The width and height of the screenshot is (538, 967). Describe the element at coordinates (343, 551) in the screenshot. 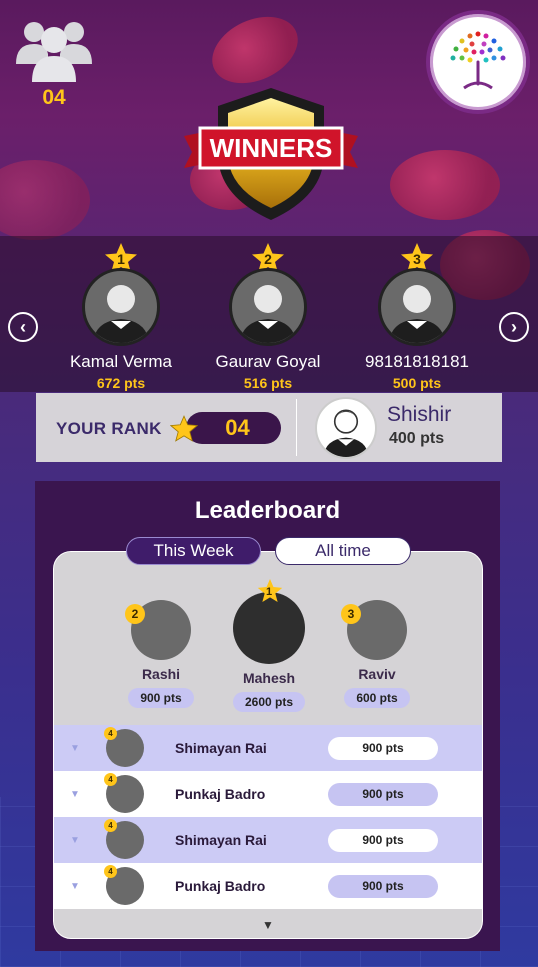

I see `tab-all-time: All time` at that location.